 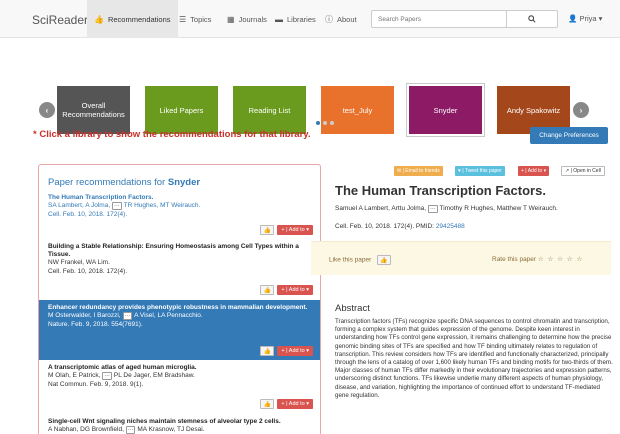 I want to click on change-preferences-button: Change Preferences, so click(x=569, y=135).